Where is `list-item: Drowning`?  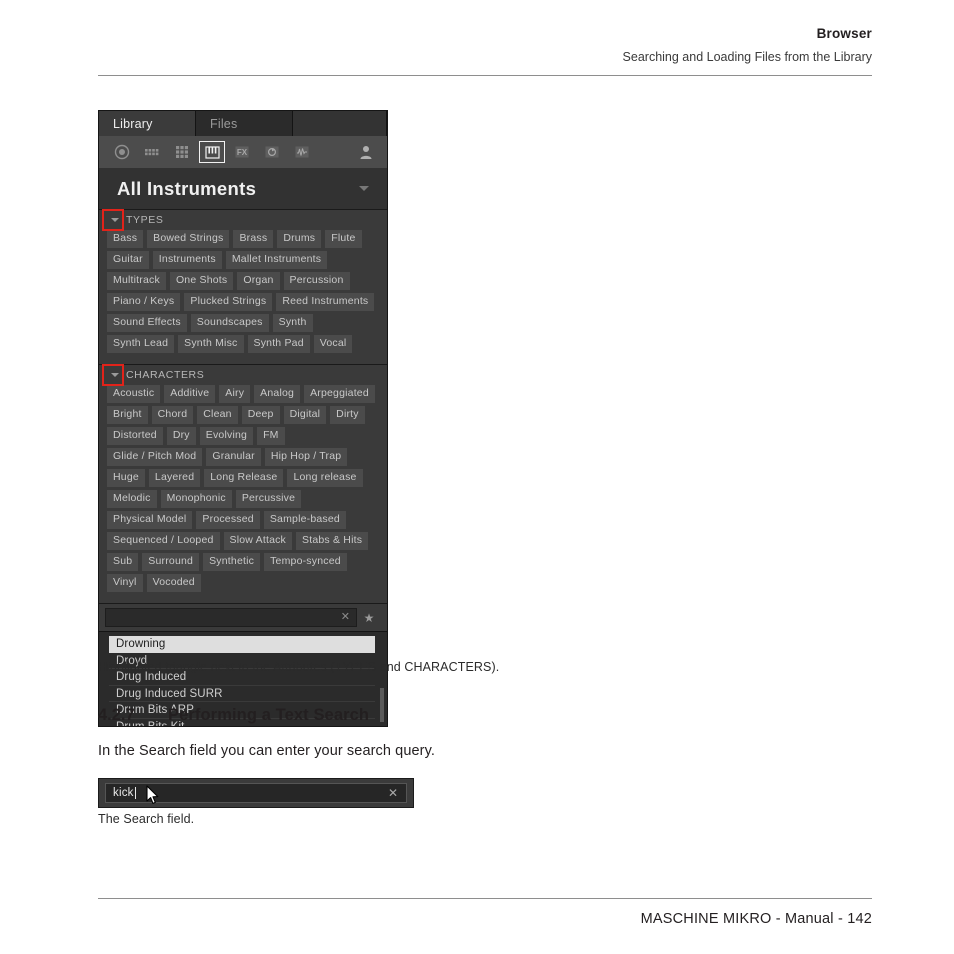 list-item: Drowning is located at coordinates (242, 644).